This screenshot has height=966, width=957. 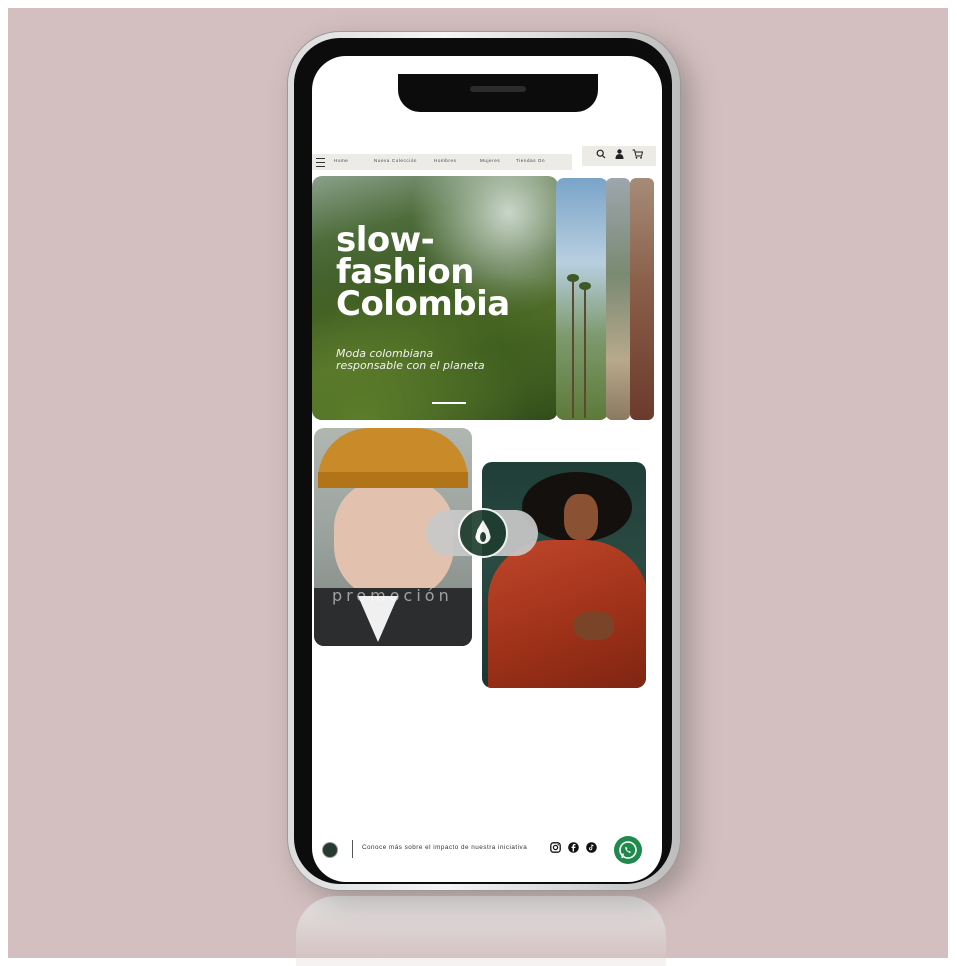 I want to click on whatsapp-icon, so click(x=628, y=850).